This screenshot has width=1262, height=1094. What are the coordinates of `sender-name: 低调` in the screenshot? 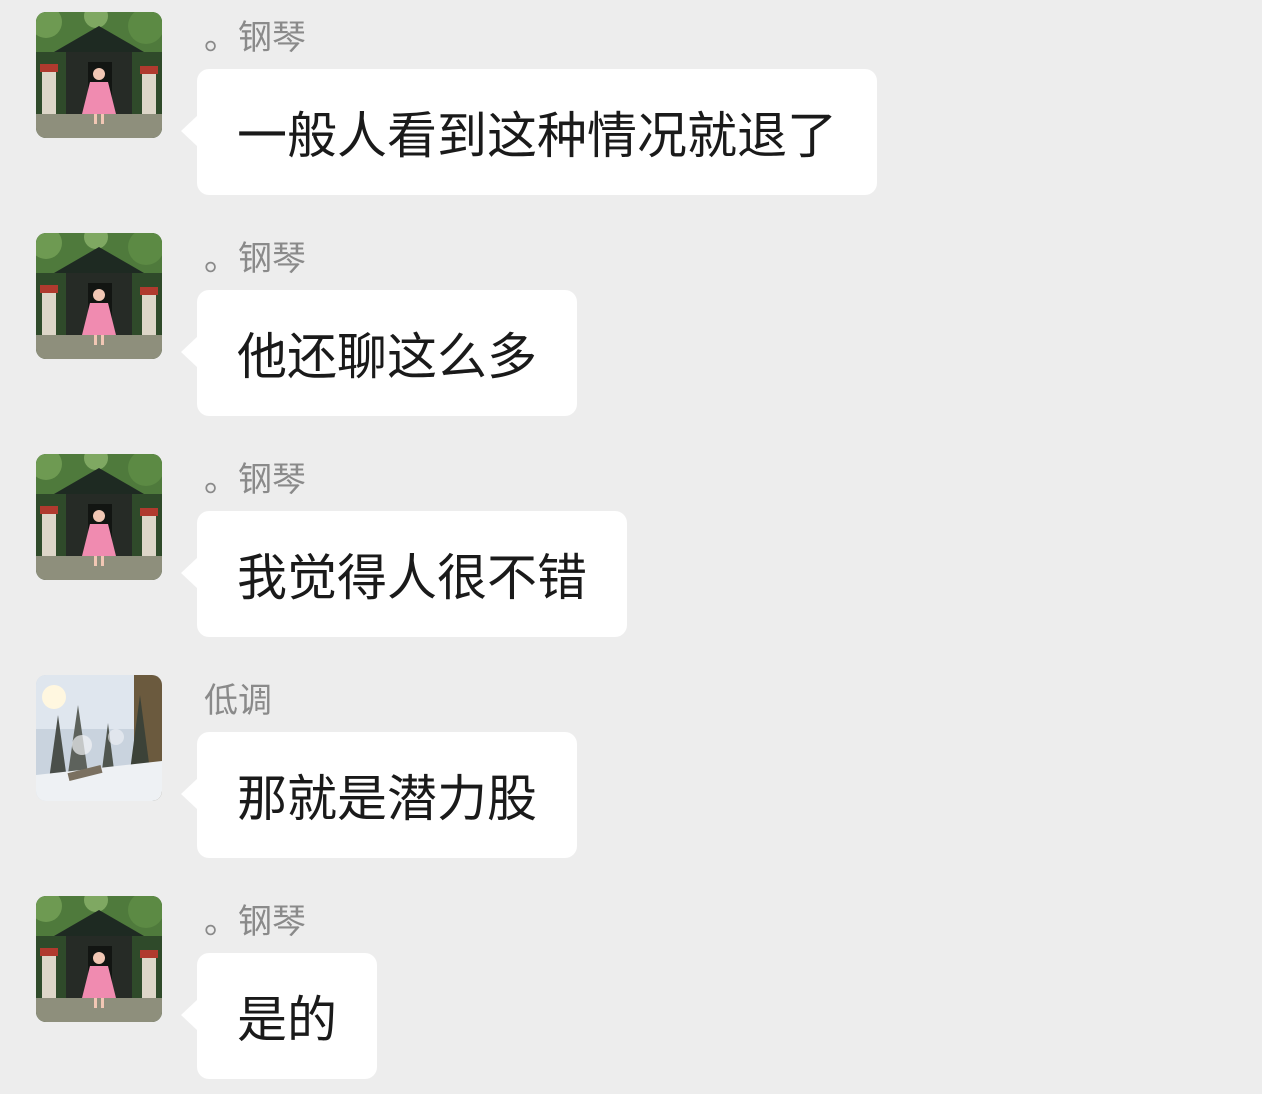 It's located at (238, 701).